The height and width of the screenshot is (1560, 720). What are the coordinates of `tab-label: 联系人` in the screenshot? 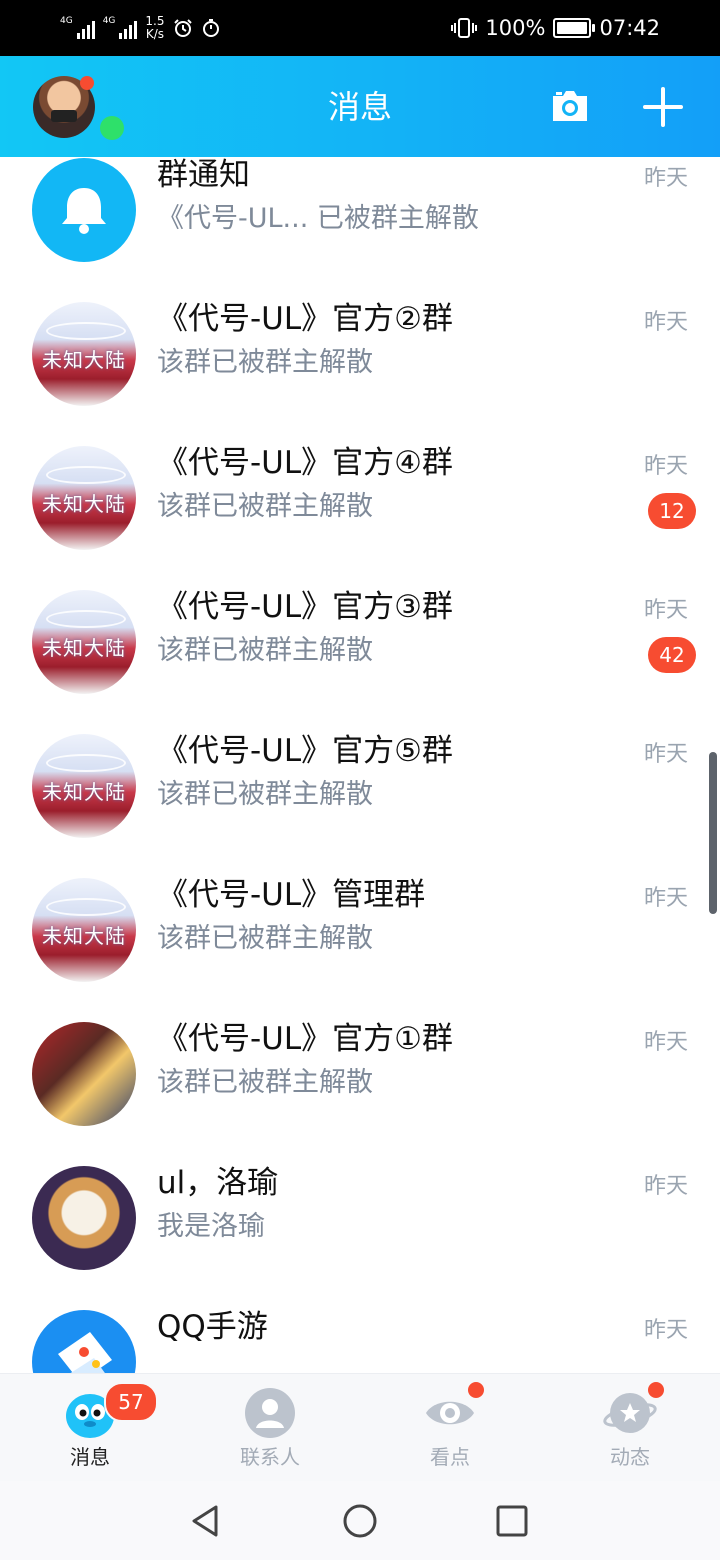 It's located at (270, 1457).